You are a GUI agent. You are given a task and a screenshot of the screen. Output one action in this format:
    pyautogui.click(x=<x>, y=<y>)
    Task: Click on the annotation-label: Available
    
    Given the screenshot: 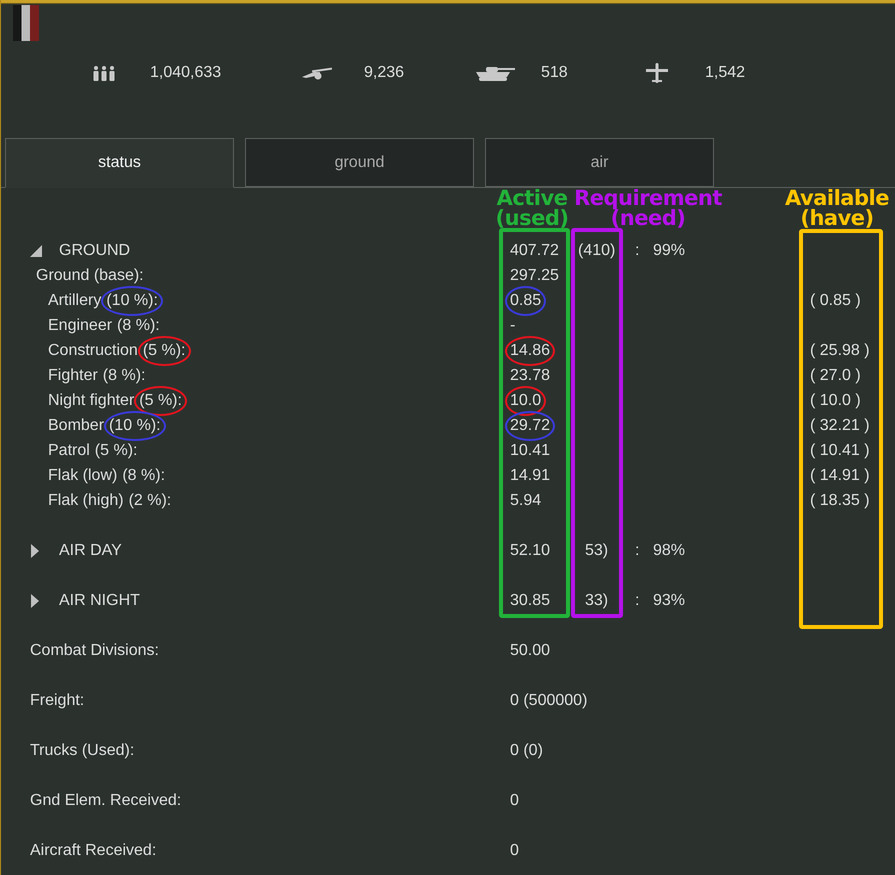 What is the action you would take?
    pyautogui.click(x=837, y=198)
    